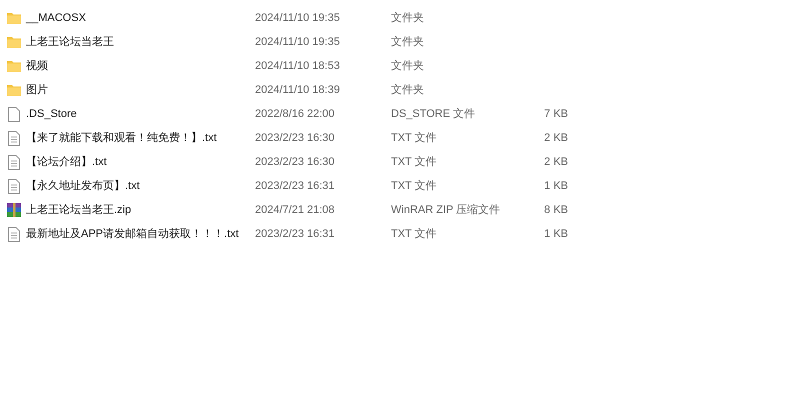  I want to click on file-row: 【论坛介绍】.txt 2023/2/23 16:30 TXT 文件 2 KB, so click(400, 162).